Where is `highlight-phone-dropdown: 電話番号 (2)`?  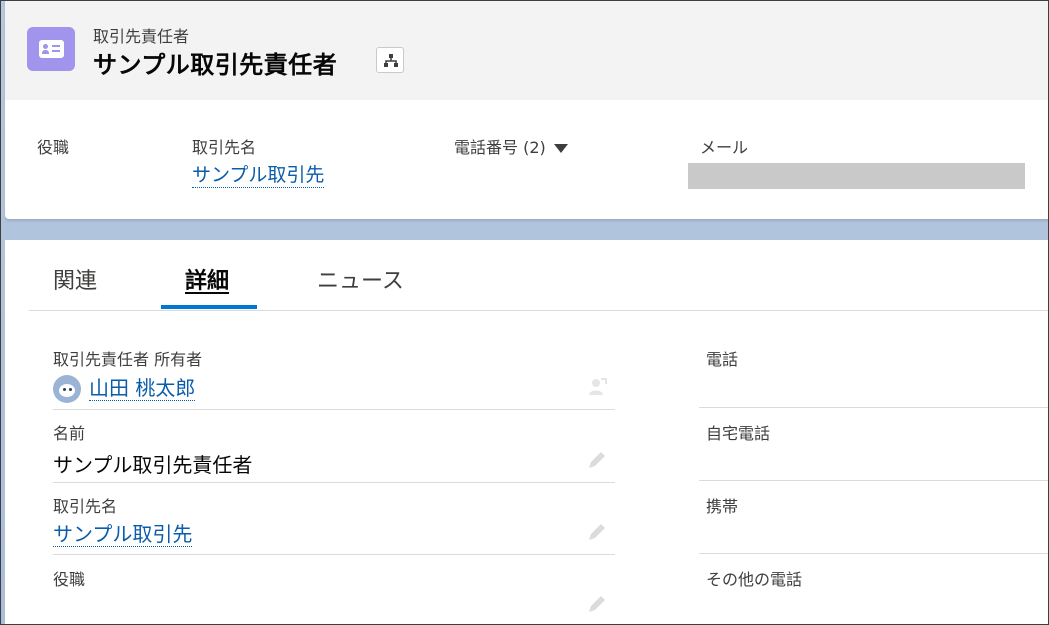
highlight-phone-dropdown: 電話番号 (2) is located at coordinates (511, 146).